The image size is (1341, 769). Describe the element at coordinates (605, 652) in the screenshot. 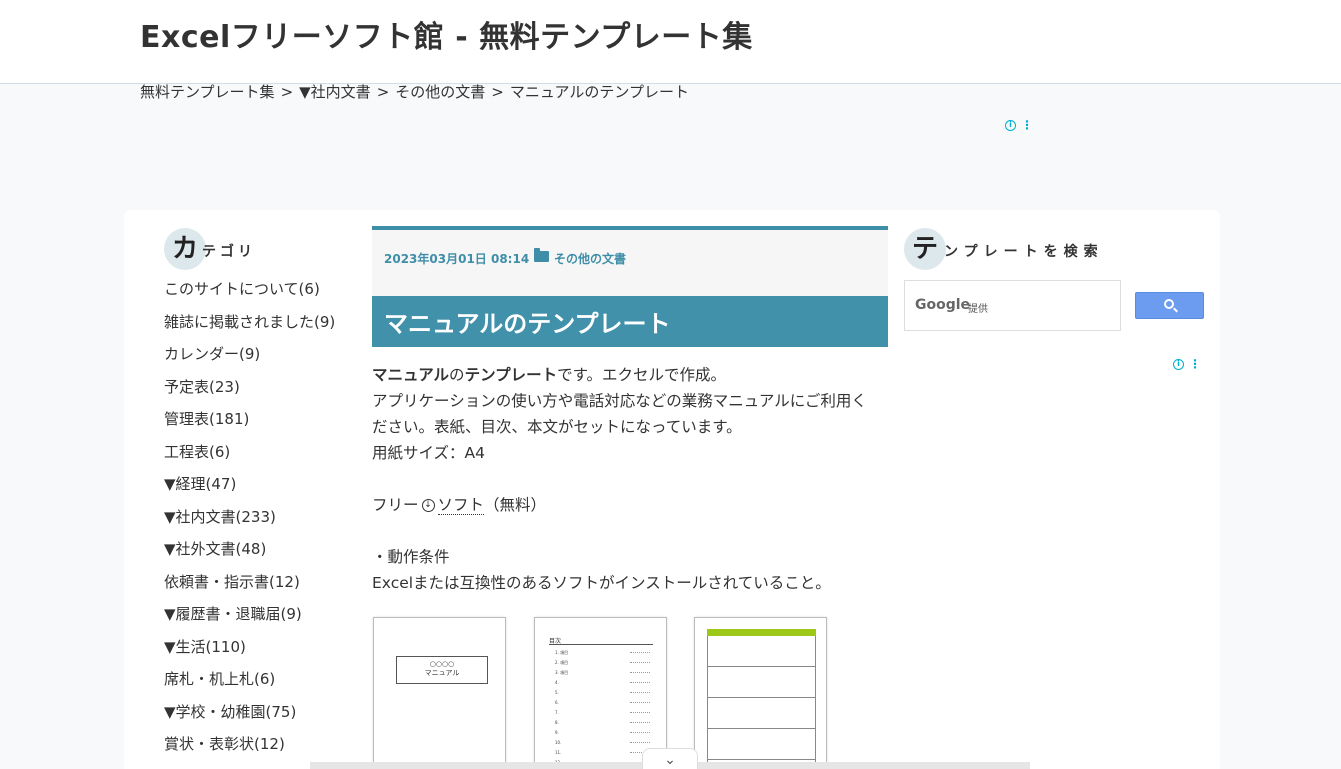

I see `toc-row: 1. 項目` at that location.